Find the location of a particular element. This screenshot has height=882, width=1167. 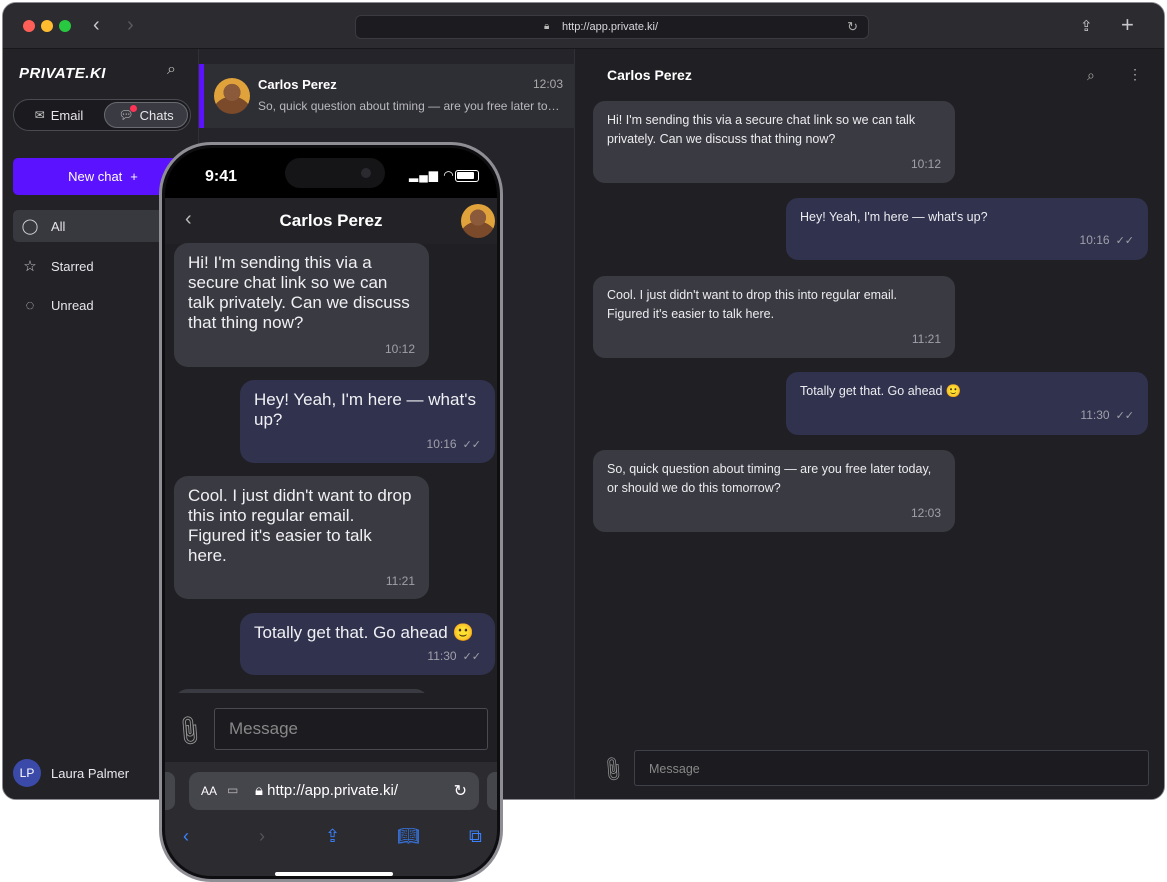

close-window-button is located at coordinates (29, 26).